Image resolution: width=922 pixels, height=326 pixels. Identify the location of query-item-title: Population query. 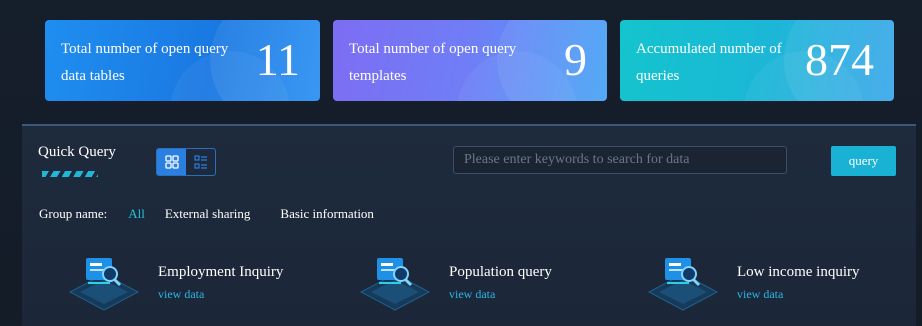
(500, 272).